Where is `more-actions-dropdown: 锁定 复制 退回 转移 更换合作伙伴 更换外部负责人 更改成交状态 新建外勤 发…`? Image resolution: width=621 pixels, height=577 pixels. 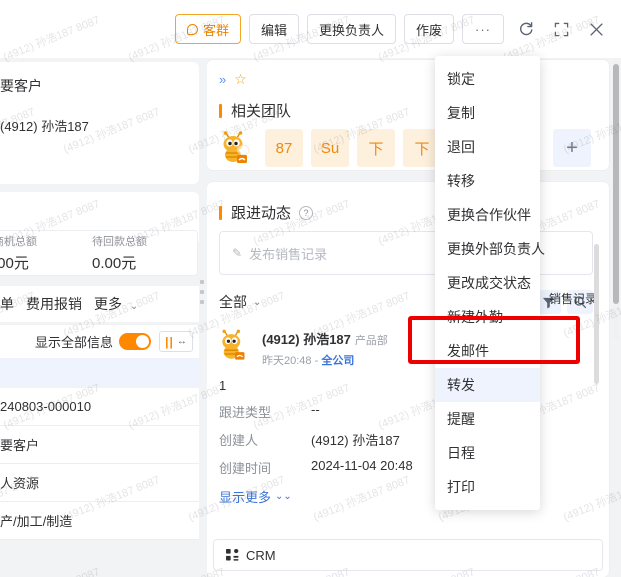 more-actions-dropdown: 锁定 复制 退回 转移 更换合作伙伴 更换外部负责人 更改成交状态 新建外勤 发… is located at coordinates (490, 283).